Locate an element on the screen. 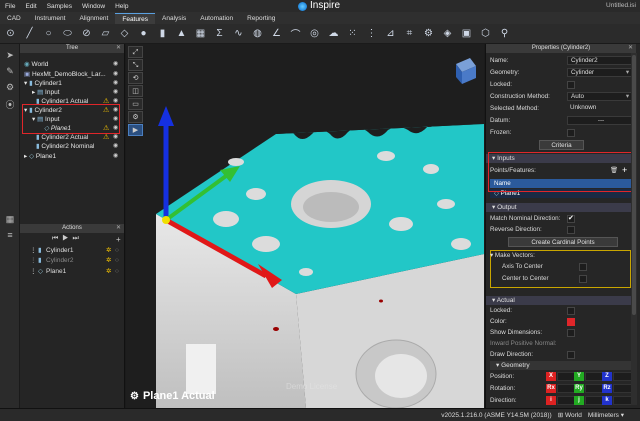 The image size is (640, 421). locked-checkbox is located at coordinates (571, 85).